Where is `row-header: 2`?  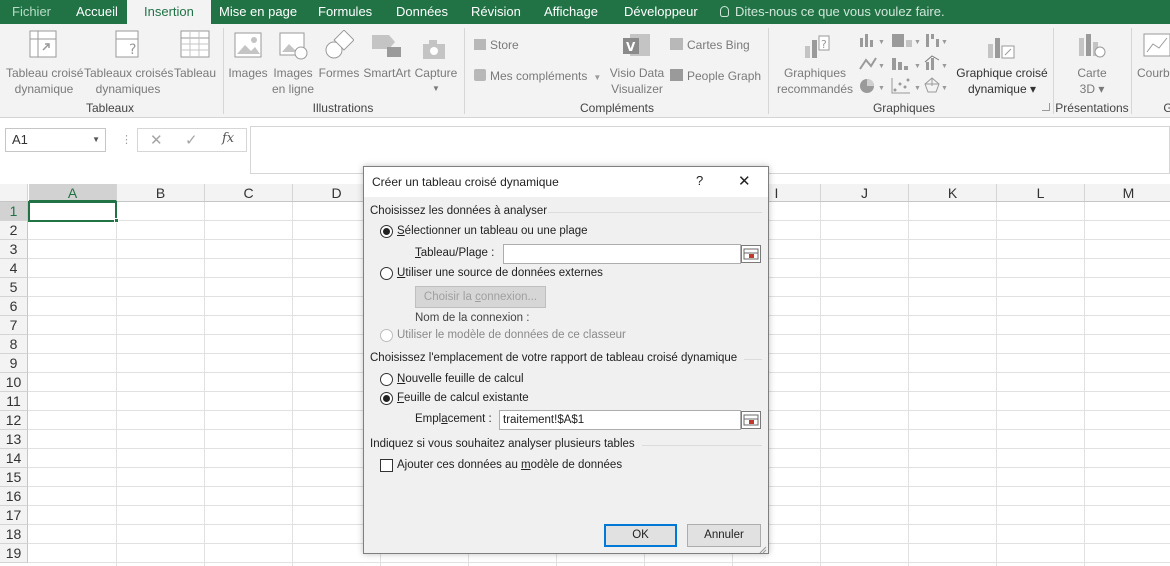 row-header: 2 is located at coordinates (14, 230).